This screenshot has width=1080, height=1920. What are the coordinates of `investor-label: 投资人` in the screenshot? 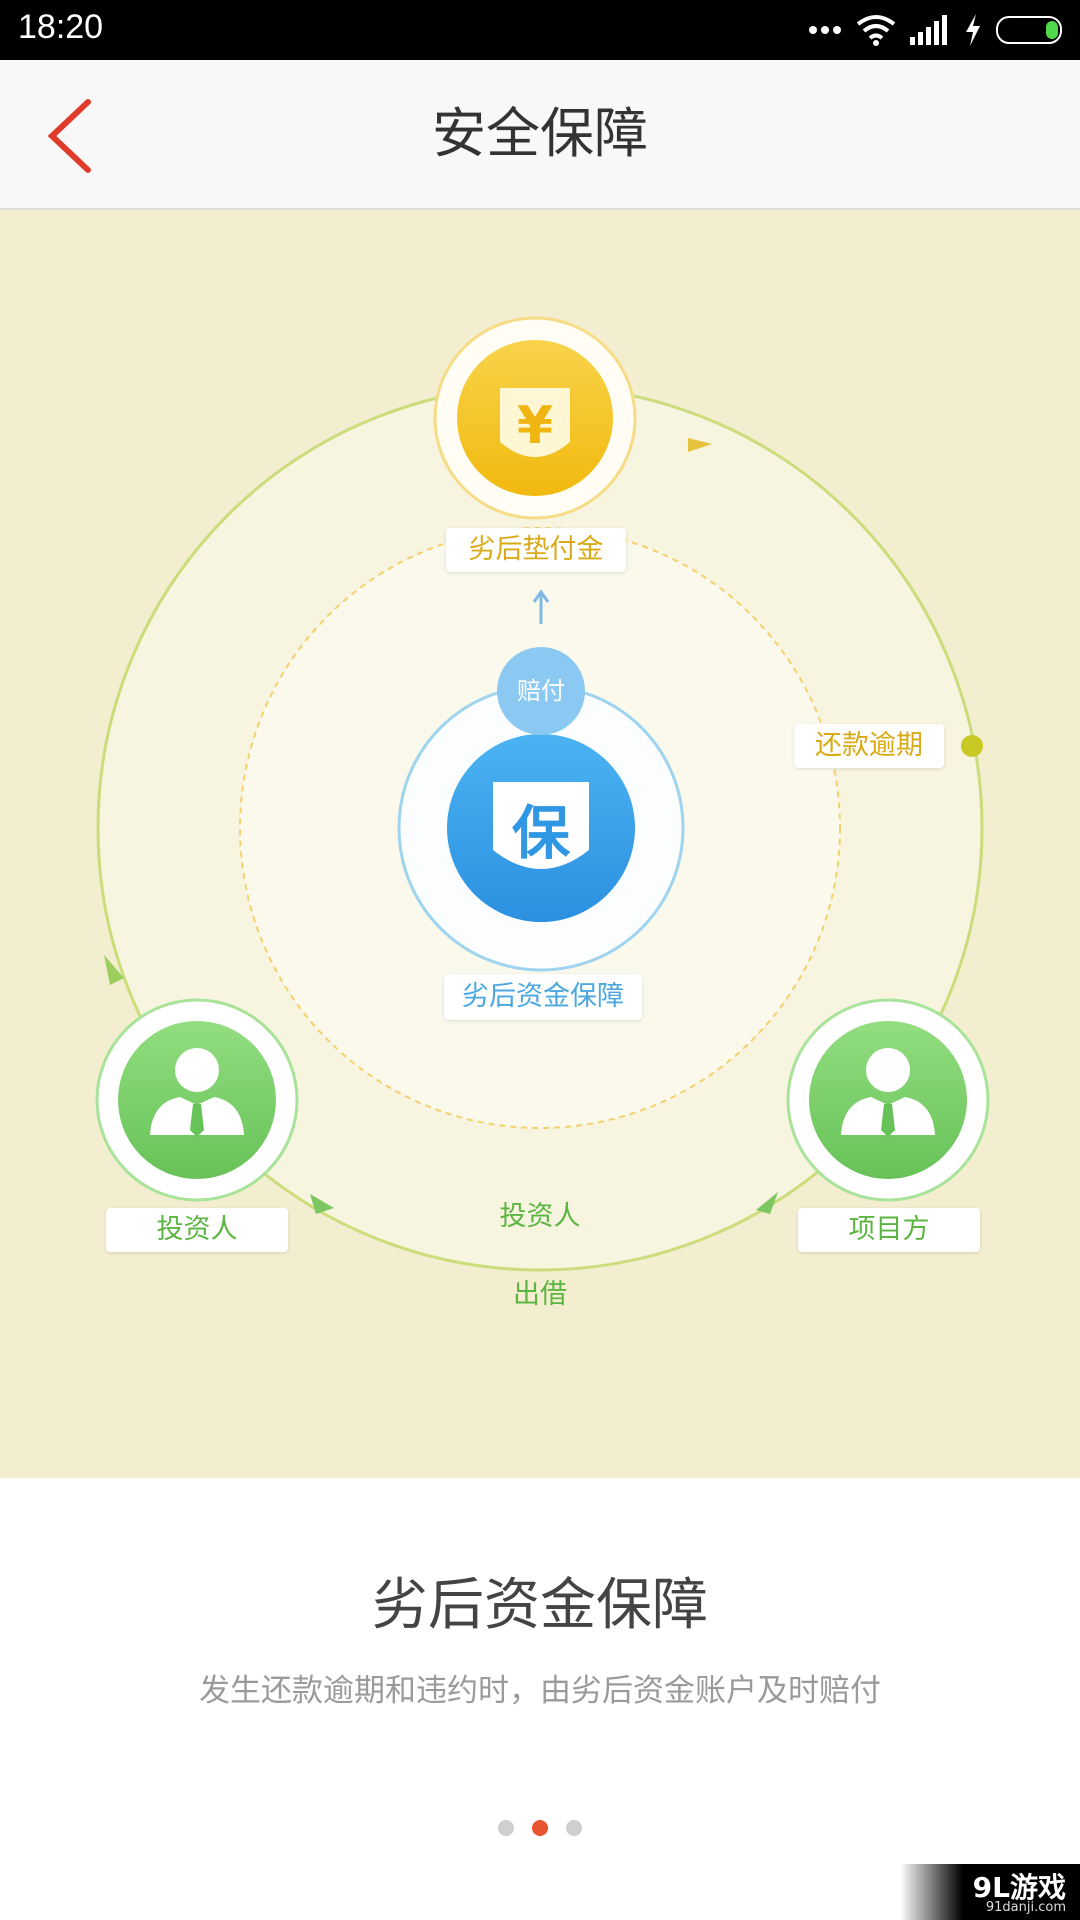 It's located at (197, 1230).